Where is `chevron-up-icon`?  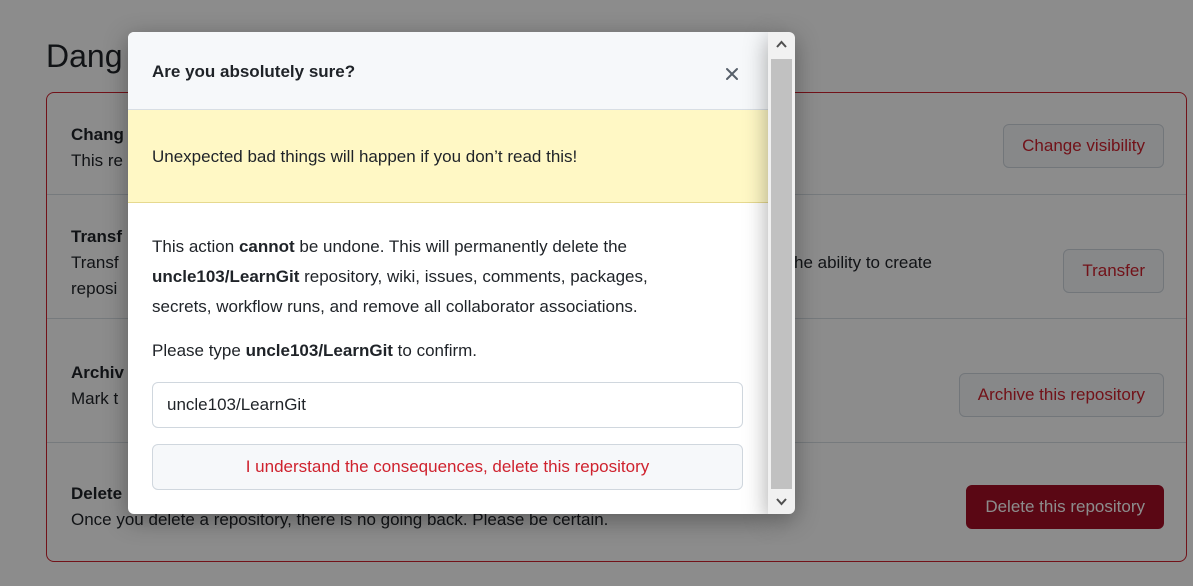 chevron-up-icon is located at coordinates (781, 44).